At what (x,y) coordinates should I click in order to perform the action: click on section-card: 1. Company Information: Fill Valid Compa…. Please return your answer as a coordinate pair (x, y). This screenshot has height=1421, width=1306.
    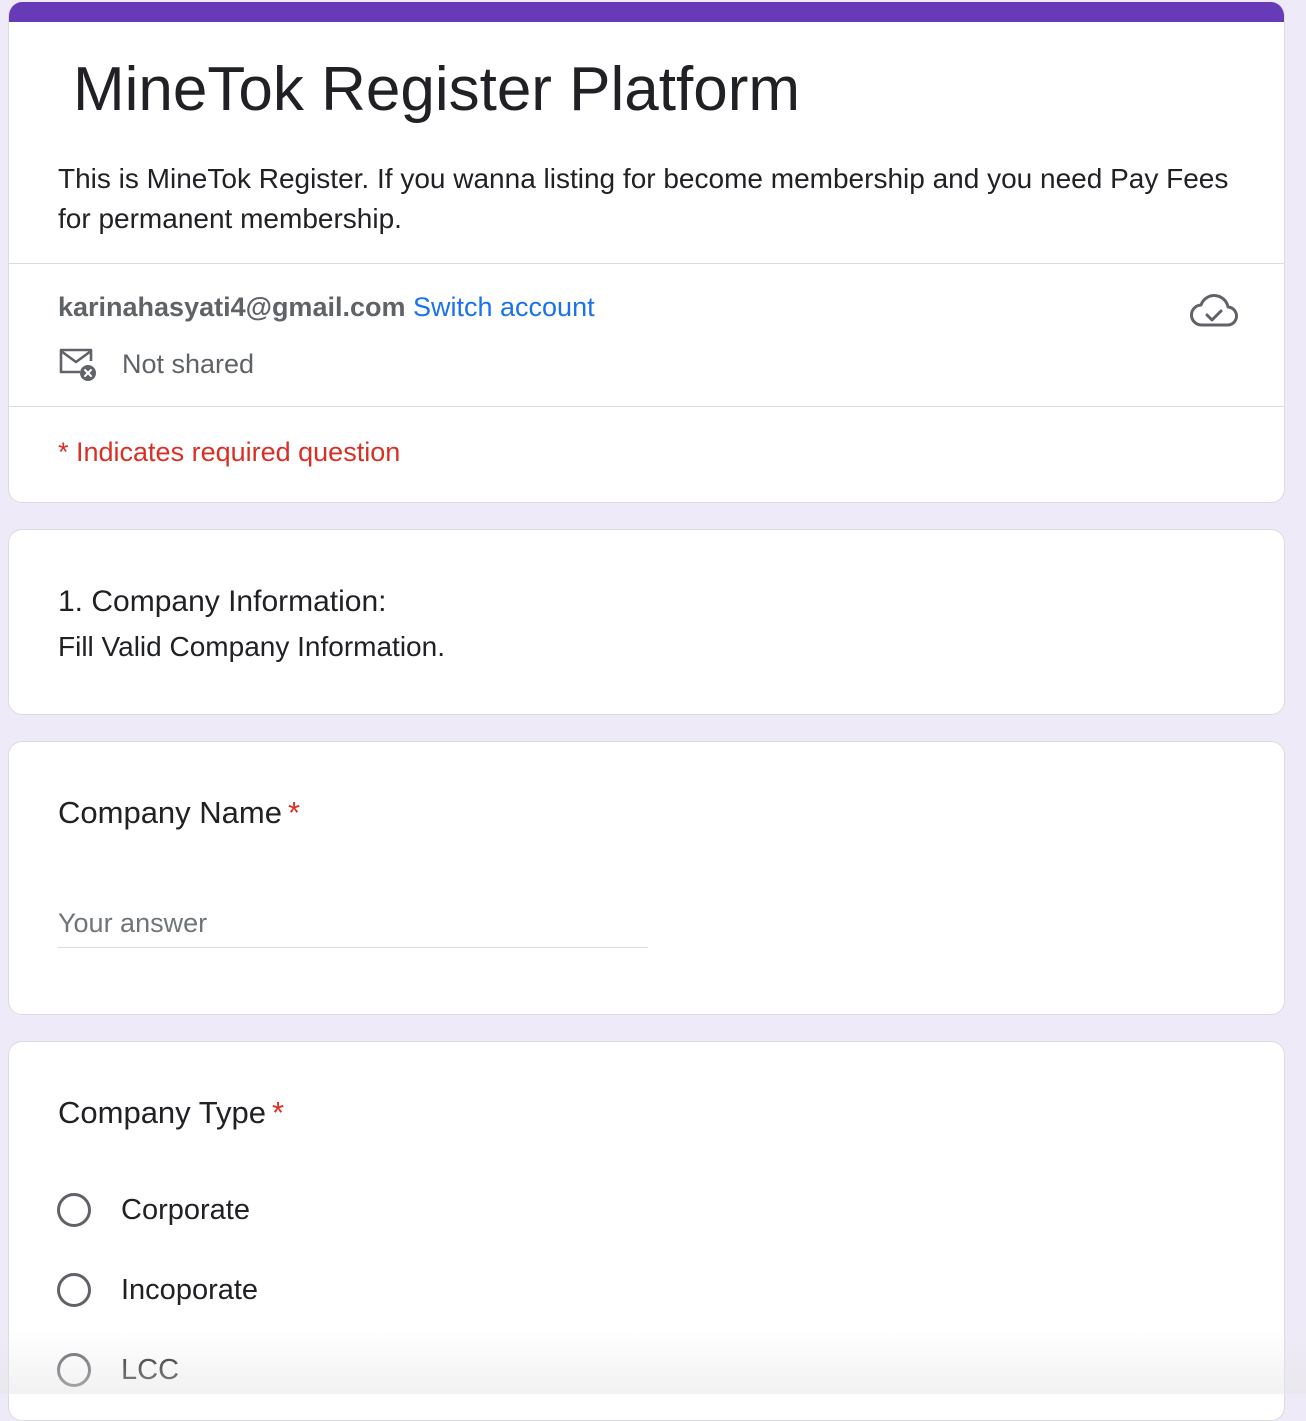
    Looking at the image, I should click on (646, 622).